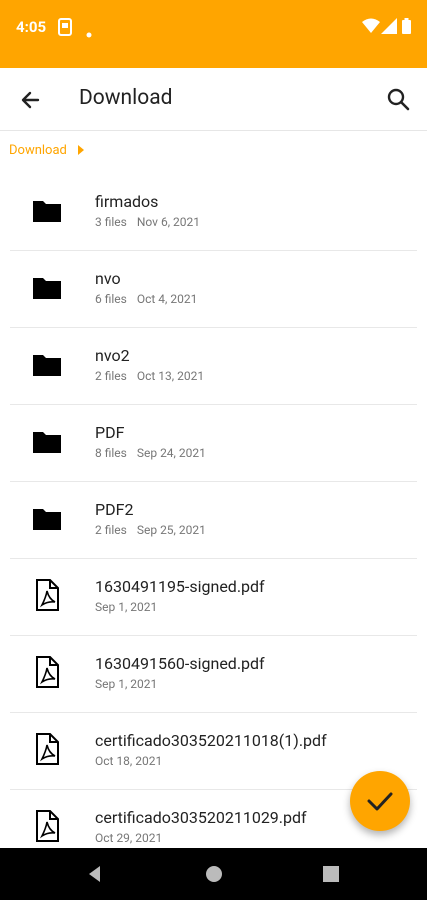  Describe the element at coordinates (89, 32) in the screenshot. I see `notification-dot-icon` at that location.